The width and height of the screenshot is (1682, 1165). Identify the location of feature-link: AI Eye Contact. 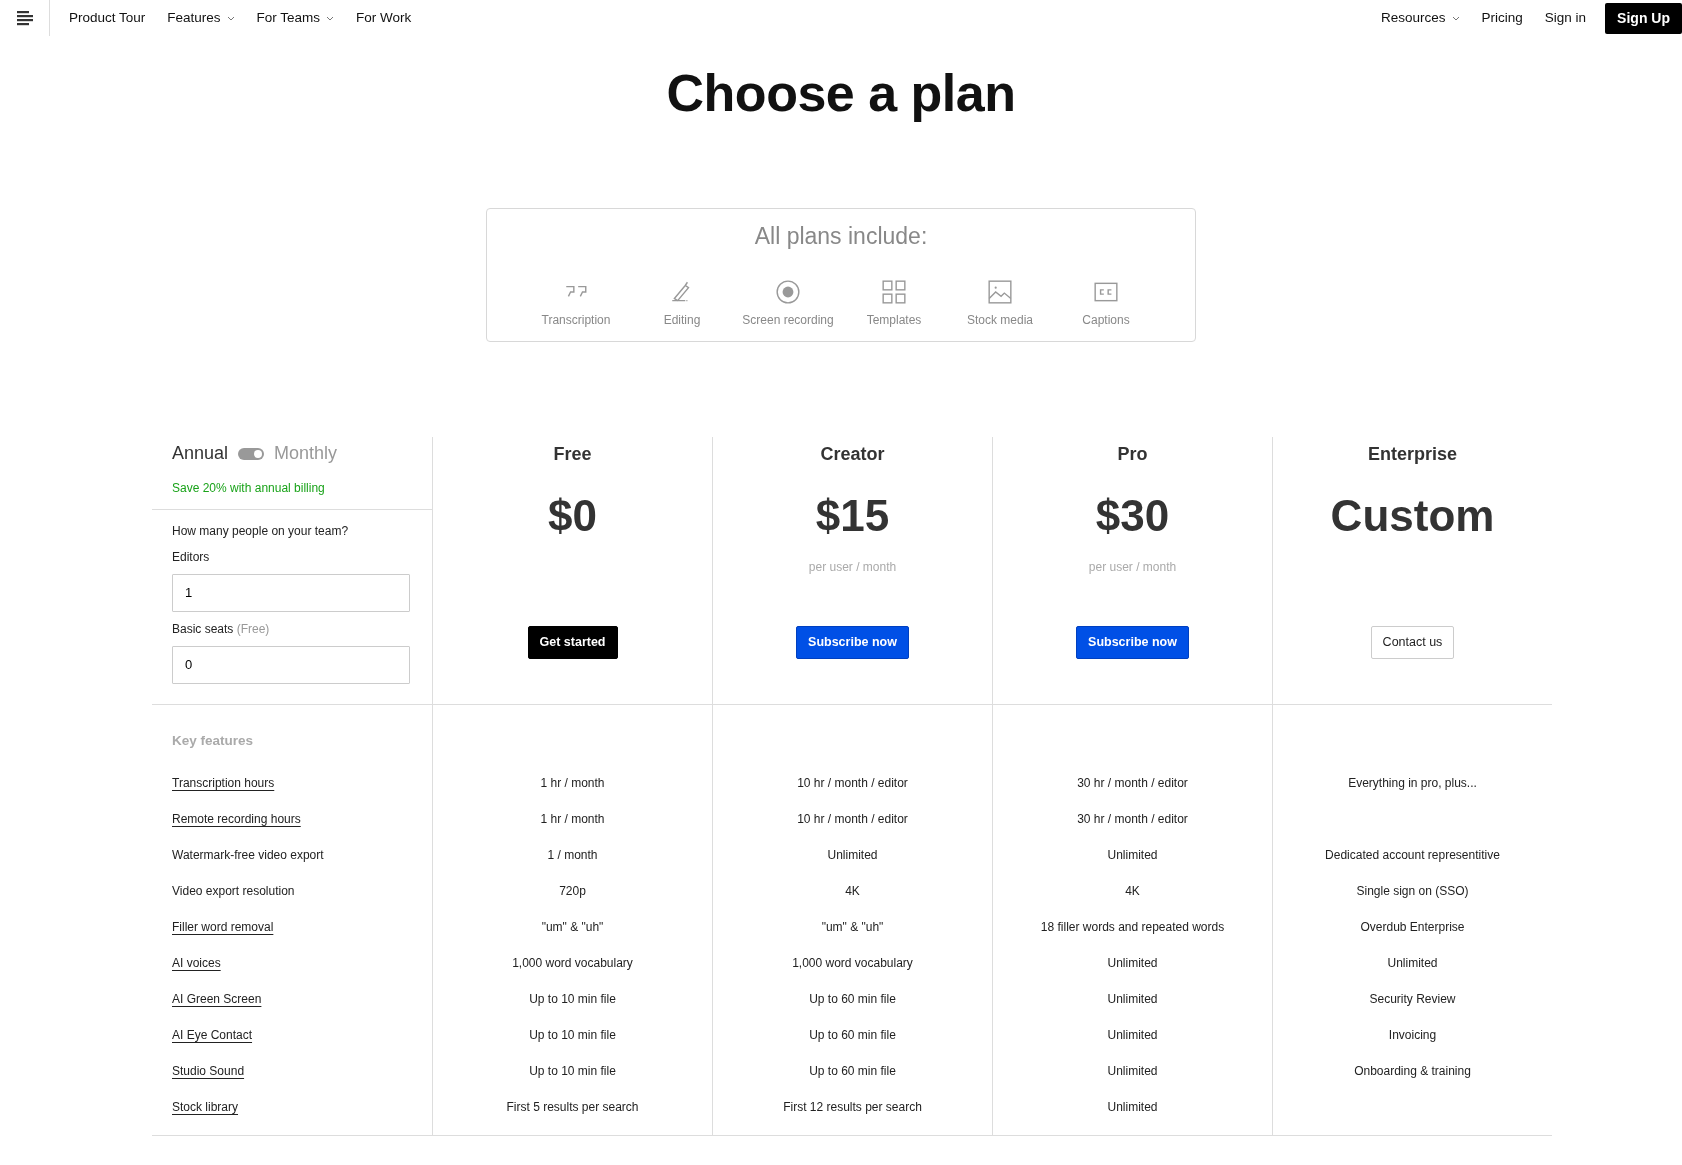
(212, 1035).